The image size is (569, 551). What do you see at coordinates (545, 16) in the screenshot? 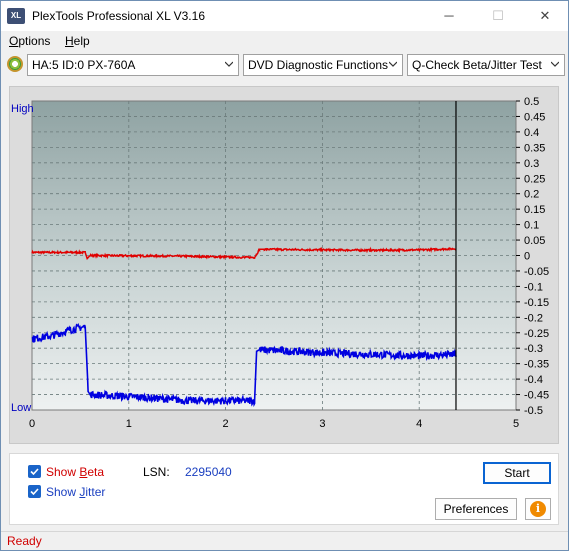
I see `close-button: ✕` at bounding box center [545, 16].